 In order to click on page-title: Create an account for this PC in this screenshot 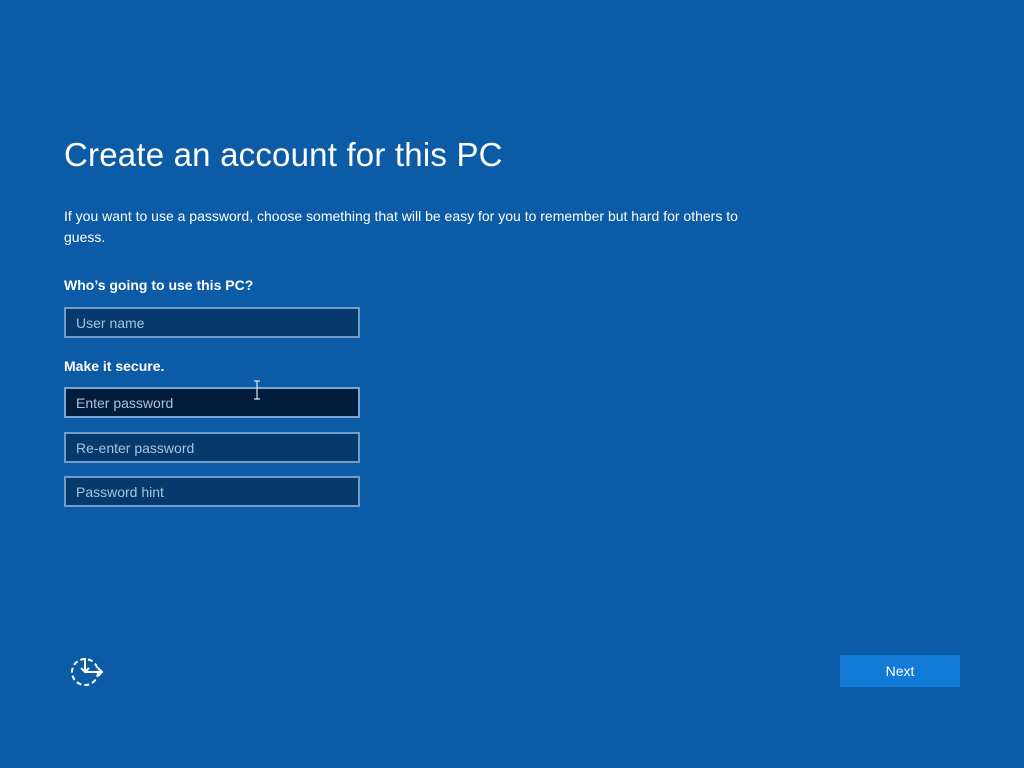, I will do `click(283, 154)`.